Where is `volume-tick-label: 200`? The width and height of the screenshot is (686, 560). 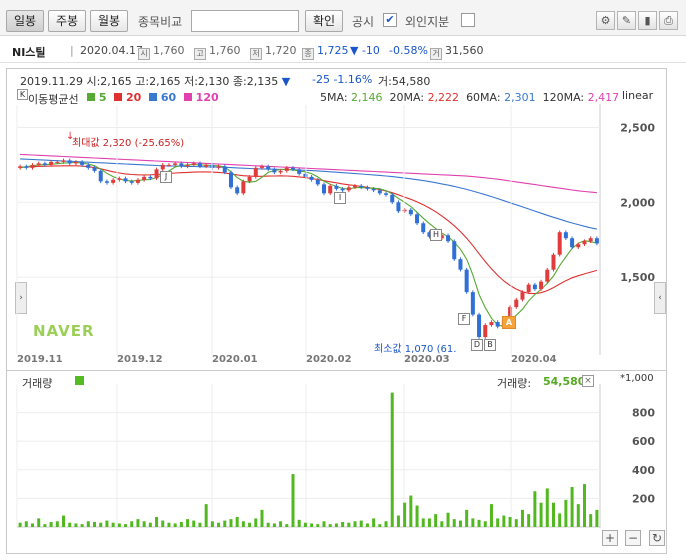
volume-tick-label: 200 is located at coordinates (643, 498).